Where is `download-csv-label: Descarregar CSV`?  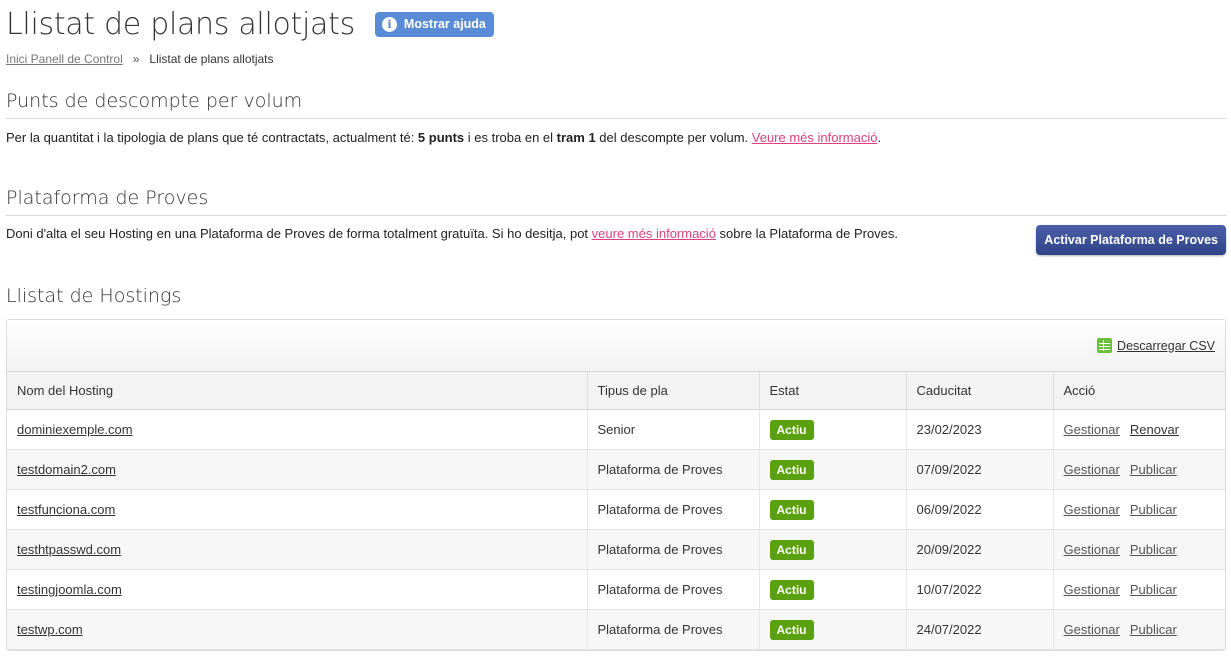 download-csv-label: Descarregar CSV is located at coordinates (1166, 345).